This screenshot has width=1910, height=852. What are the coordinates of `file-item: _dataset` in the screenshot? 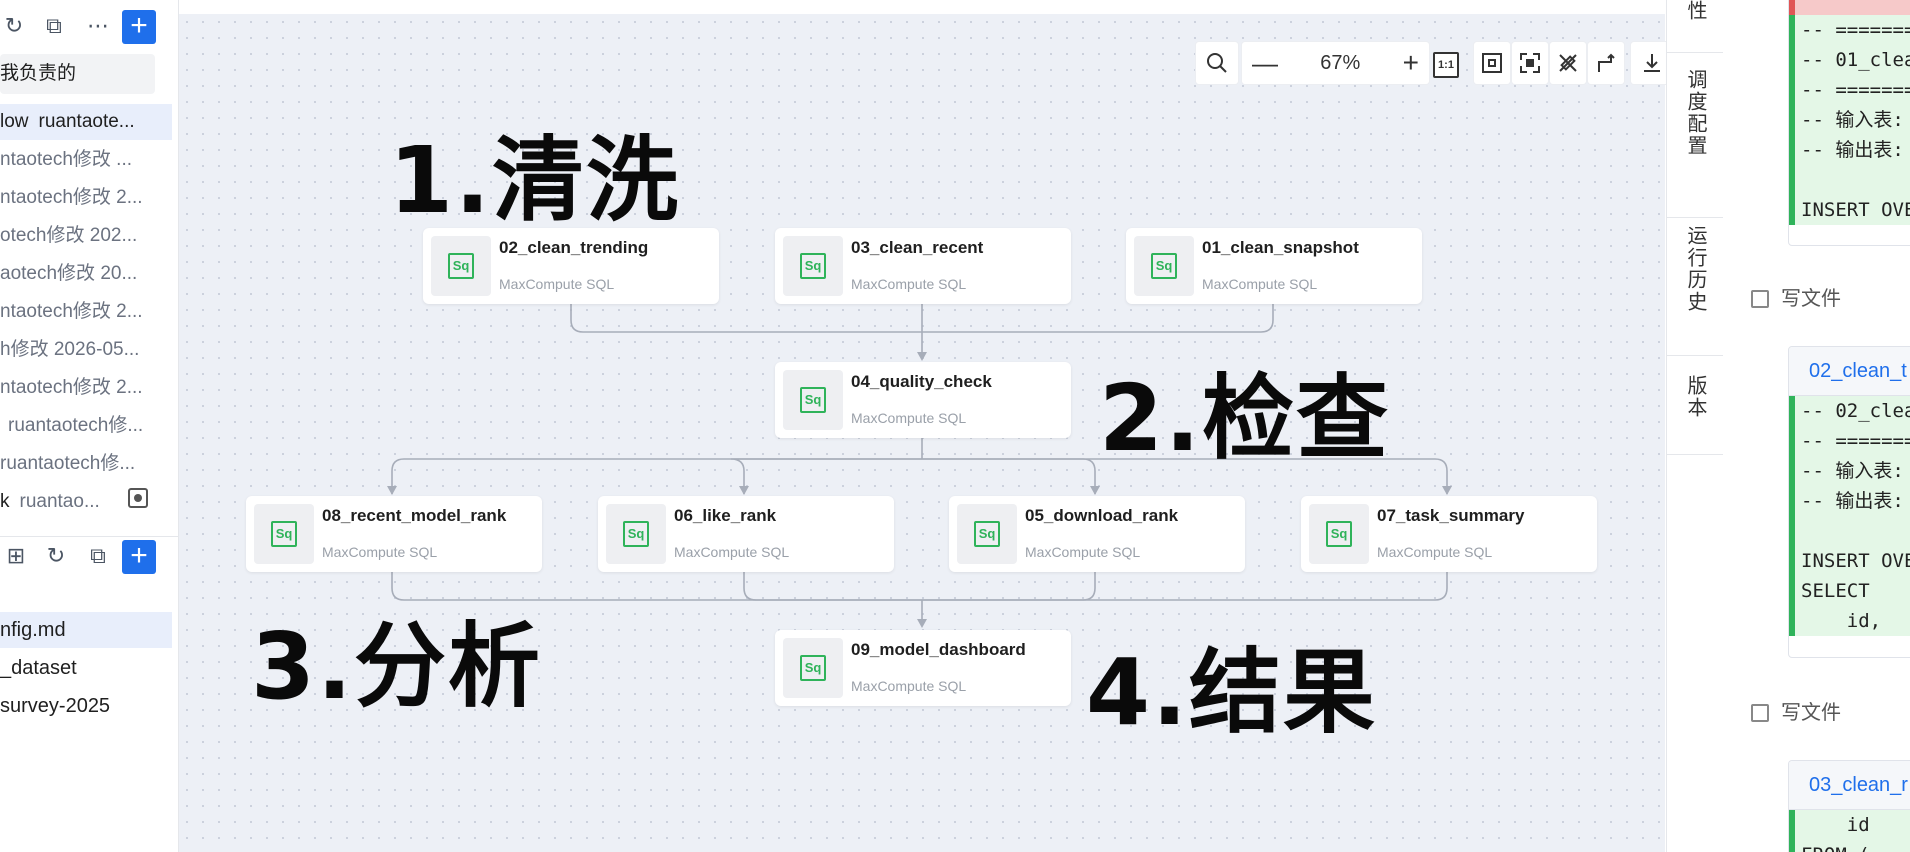 It's located at (86, 668).